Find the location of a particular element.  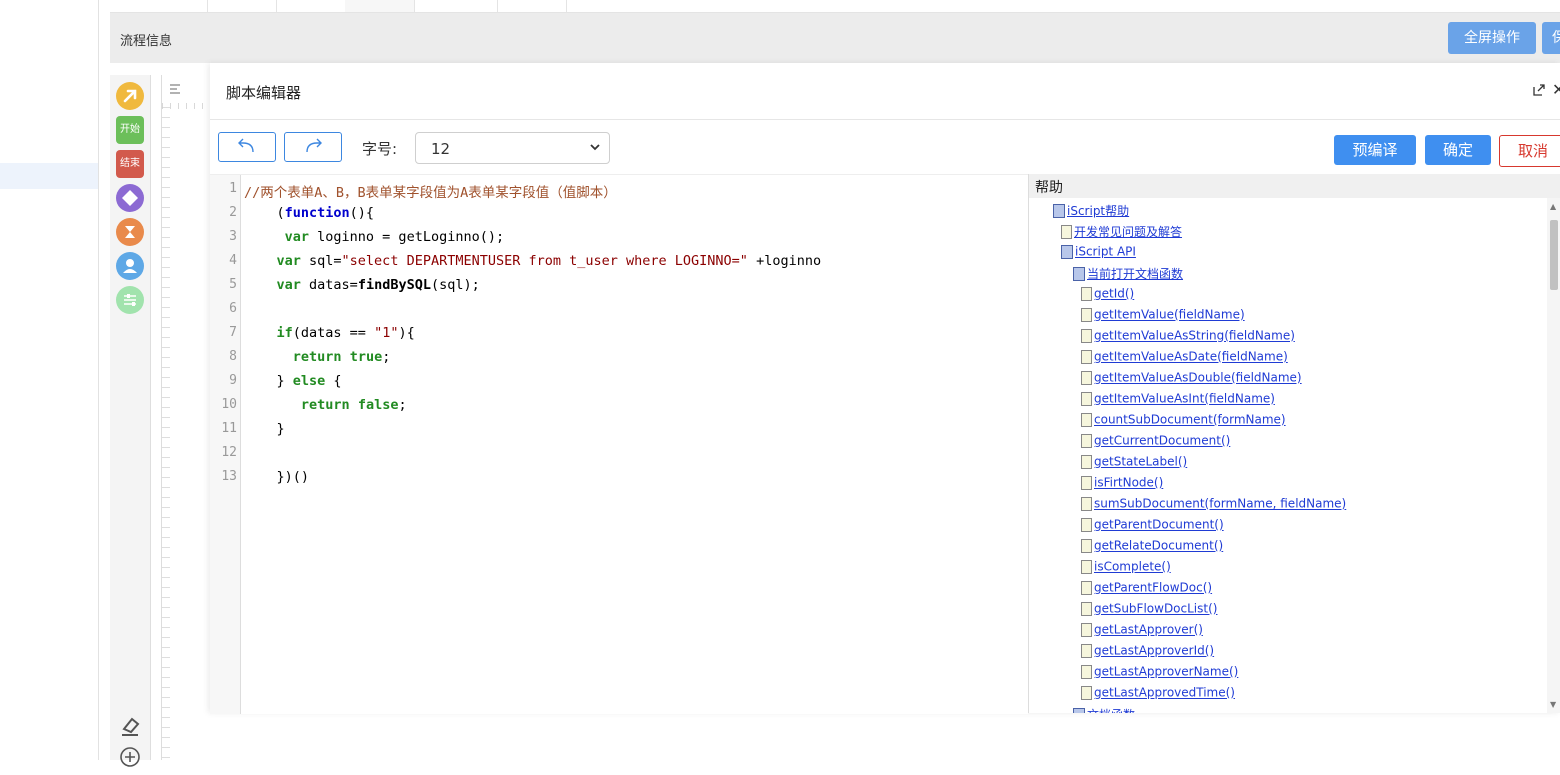

code-keyword: return is located at coordinates (325, 405).